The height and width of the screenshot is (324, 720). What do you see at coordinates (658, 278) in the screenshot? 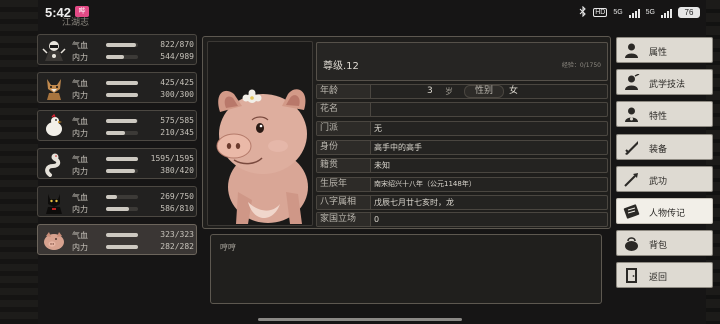
I see `menu-label: 返回` at bounding box center [658, 278].